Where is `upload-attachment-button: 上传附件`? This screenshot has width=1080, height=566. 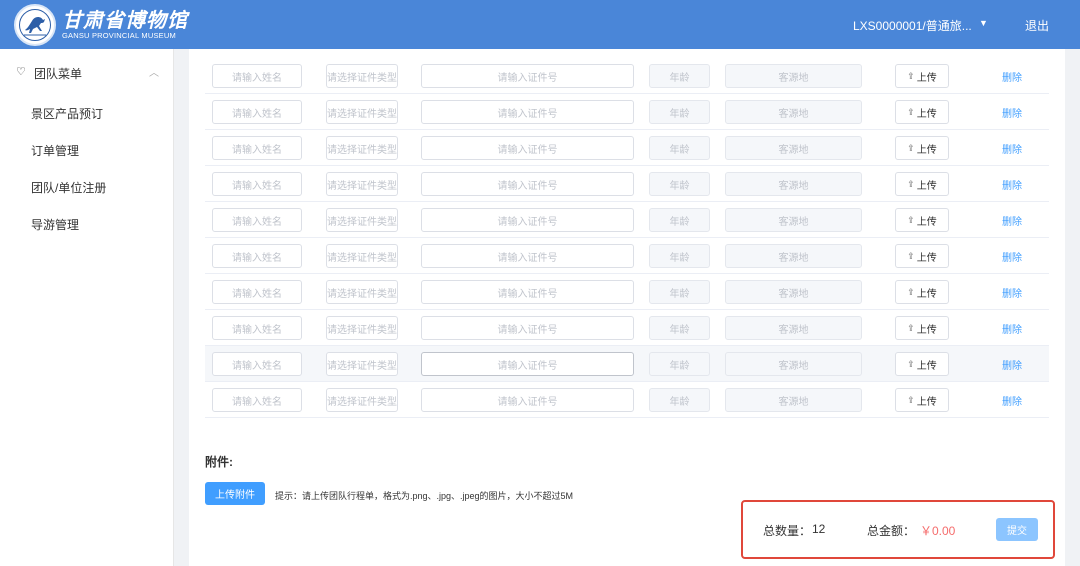 upload-attachment-button: 上传附件 is located at coordinates (235, 493).